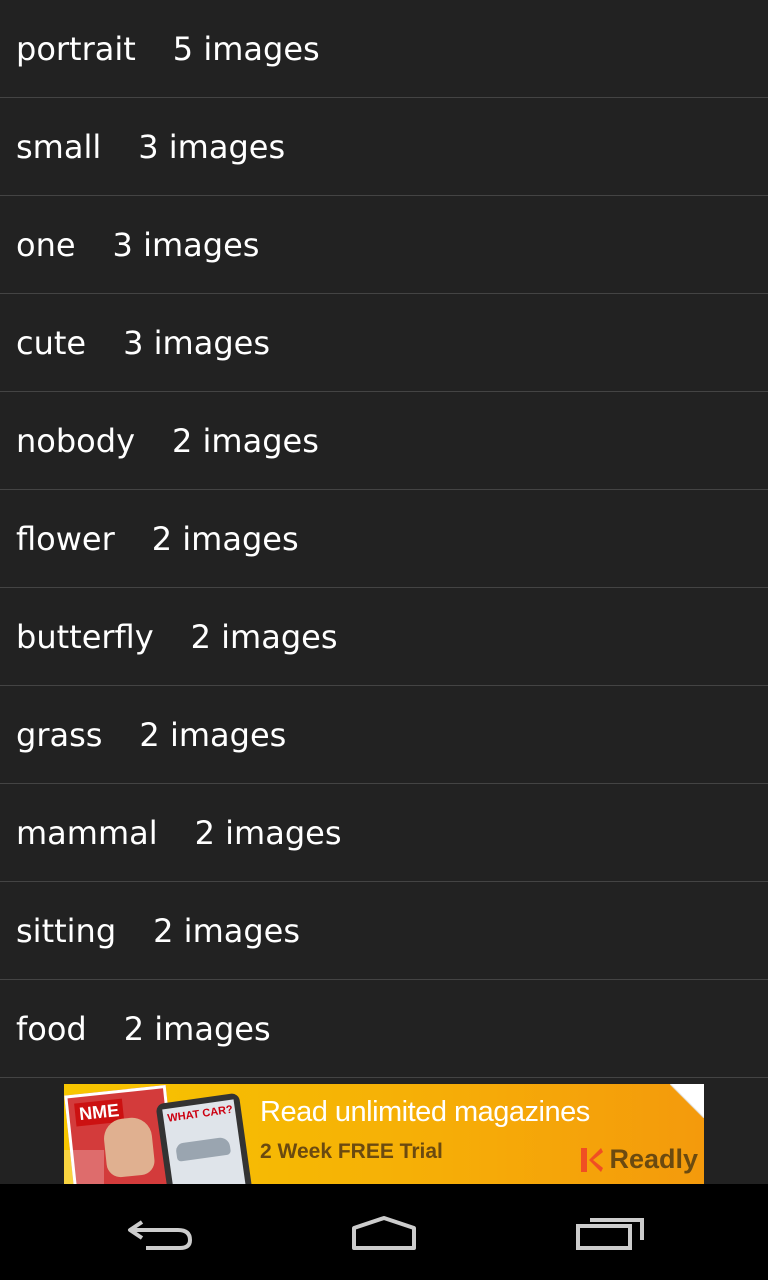  What do you see at coordinates (65, 538) in the screenshot?
I see `tag-name: flower` at bounding box center [65, 538].